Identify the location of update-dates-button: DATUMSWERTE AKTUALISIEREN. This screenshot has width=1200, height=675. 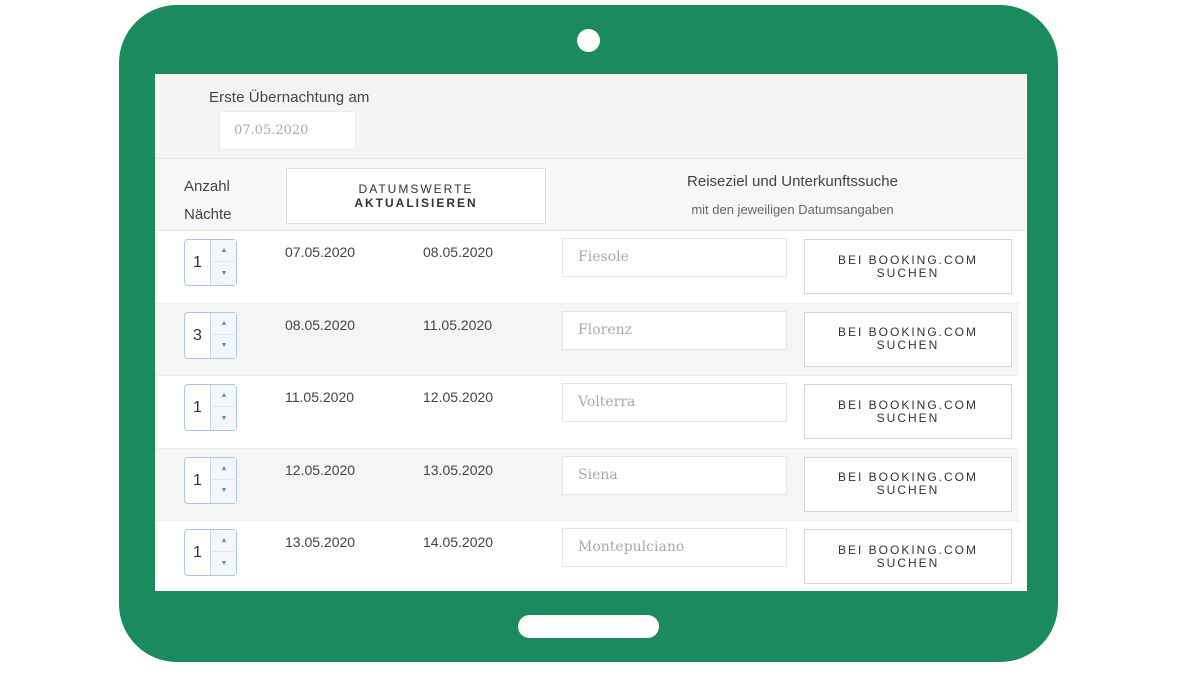
(416, 196).